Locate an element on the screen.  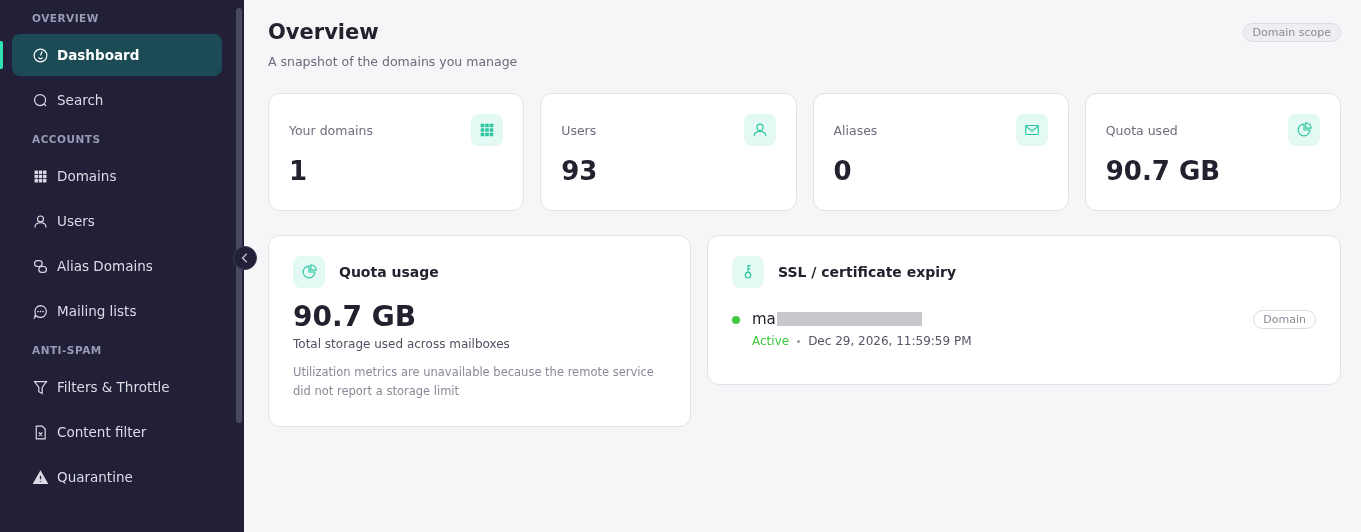
nav-item: Domains is located at coordinates (117, 176).